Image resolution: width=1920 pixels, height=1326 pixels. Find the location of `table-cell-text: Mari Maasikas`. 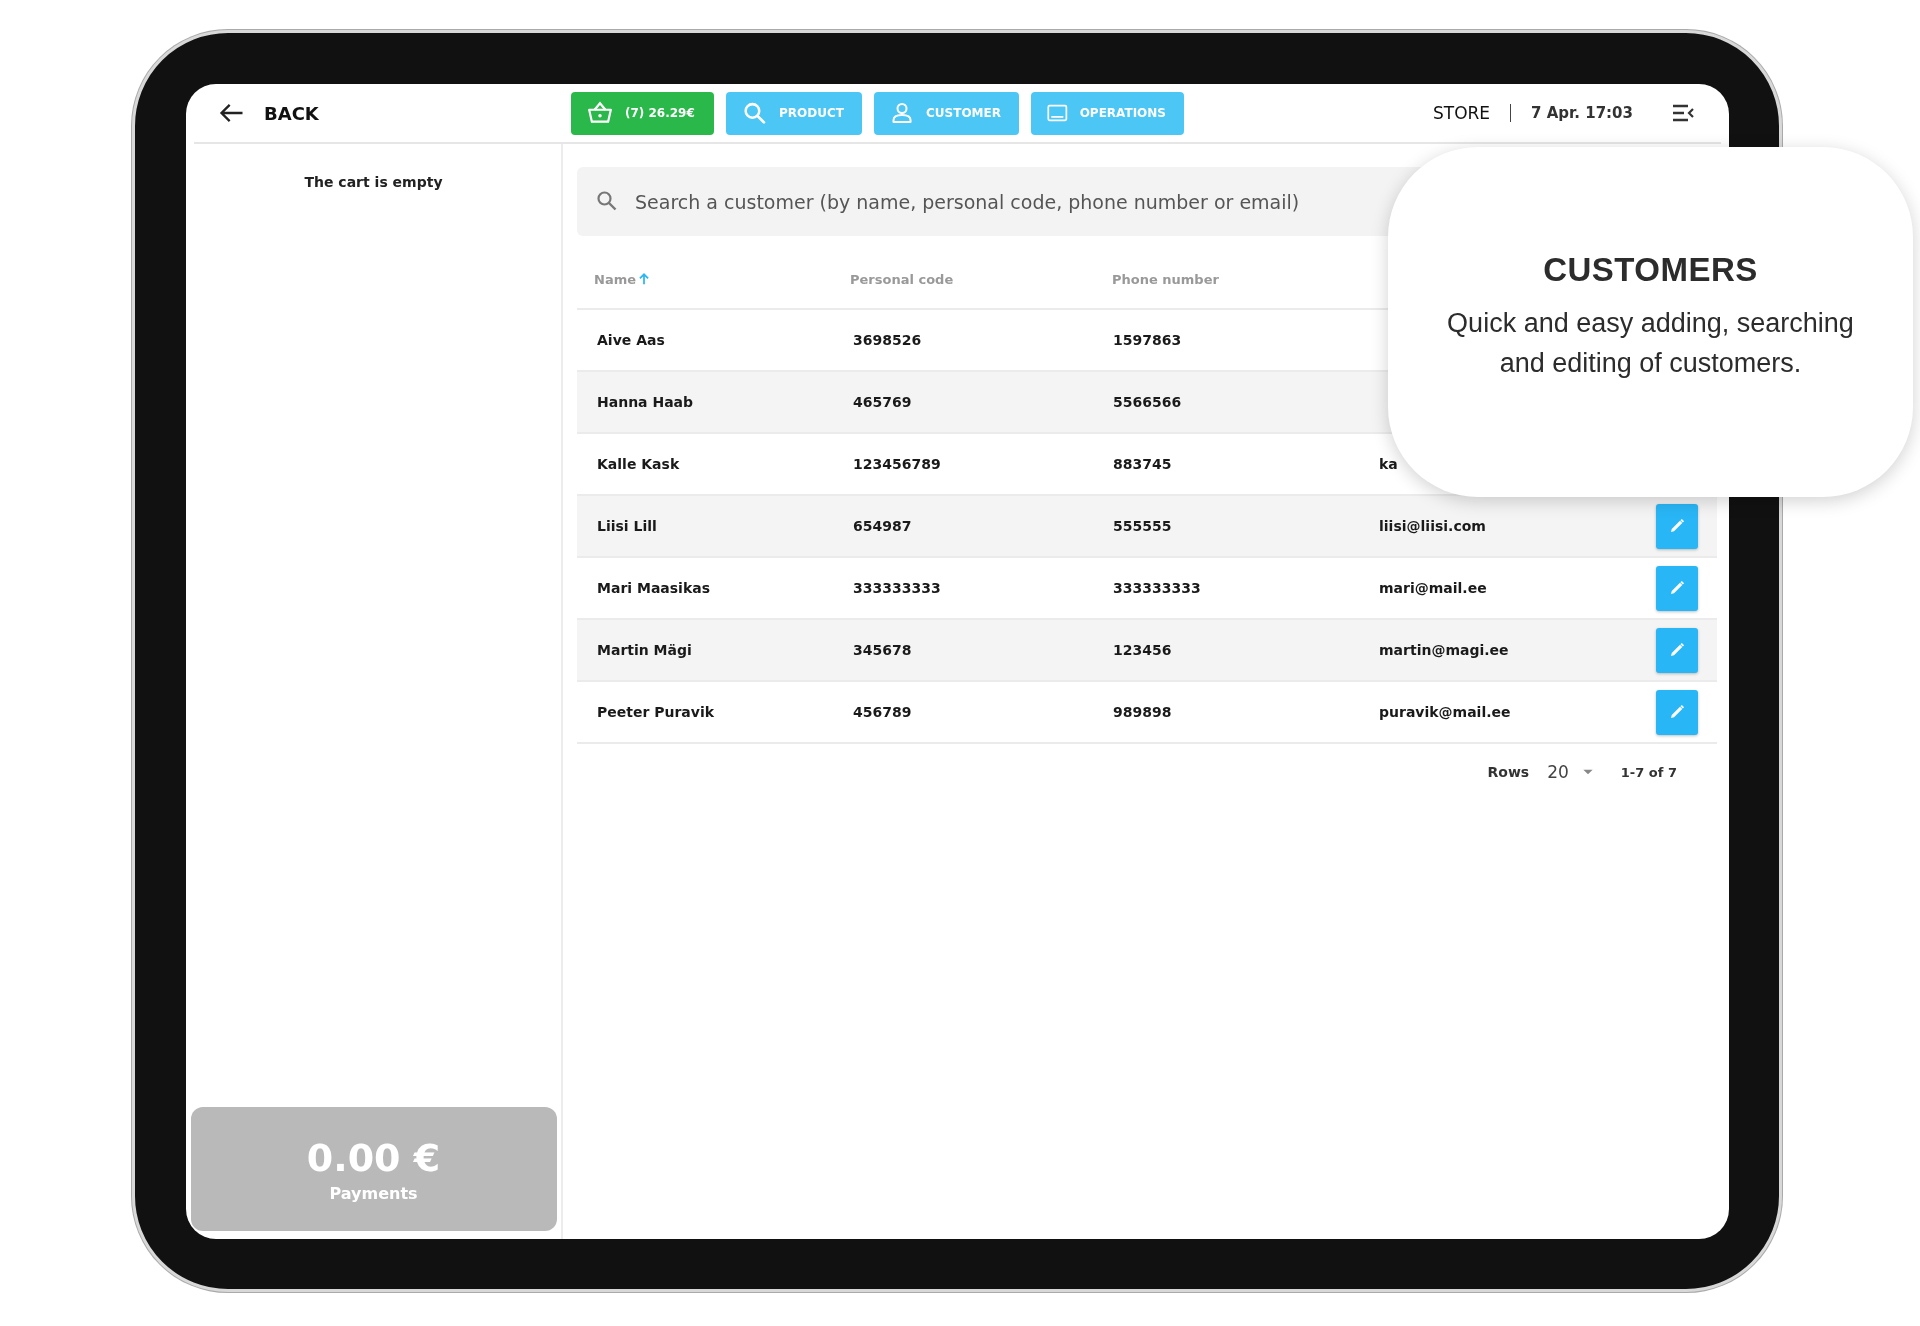

table-cell-text: Mari Maasikas is located at coordinates (653, 588).